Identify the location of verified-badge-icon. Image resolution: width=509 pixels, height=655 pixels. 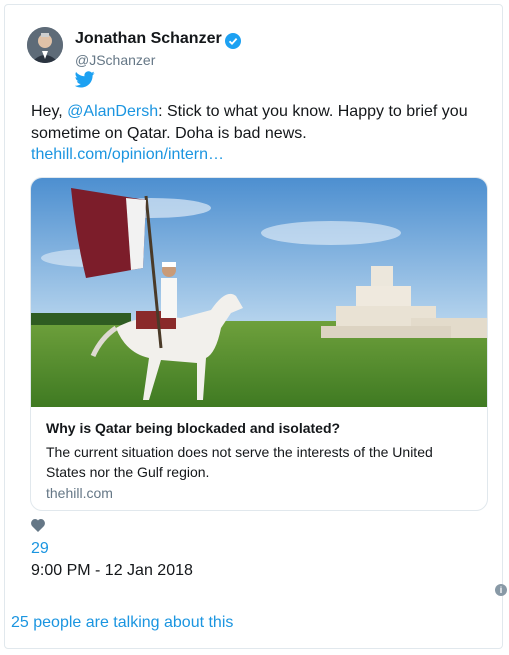
(233, 41).